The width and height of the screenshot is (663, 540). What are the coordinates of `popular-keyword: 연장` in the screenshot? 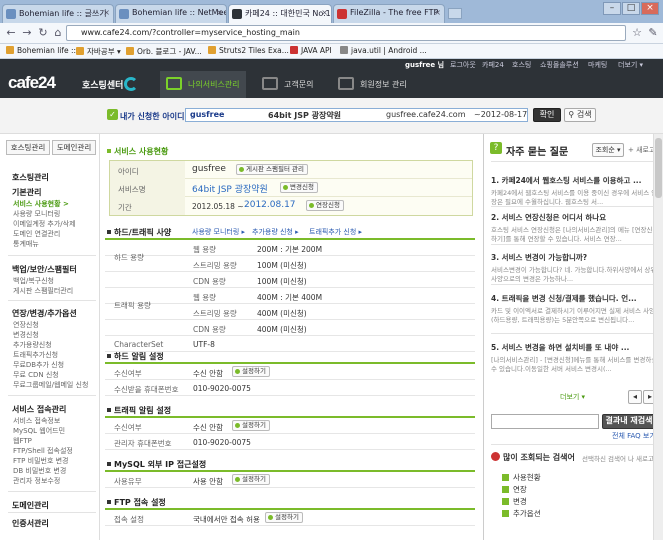 It's located at (514, 489).